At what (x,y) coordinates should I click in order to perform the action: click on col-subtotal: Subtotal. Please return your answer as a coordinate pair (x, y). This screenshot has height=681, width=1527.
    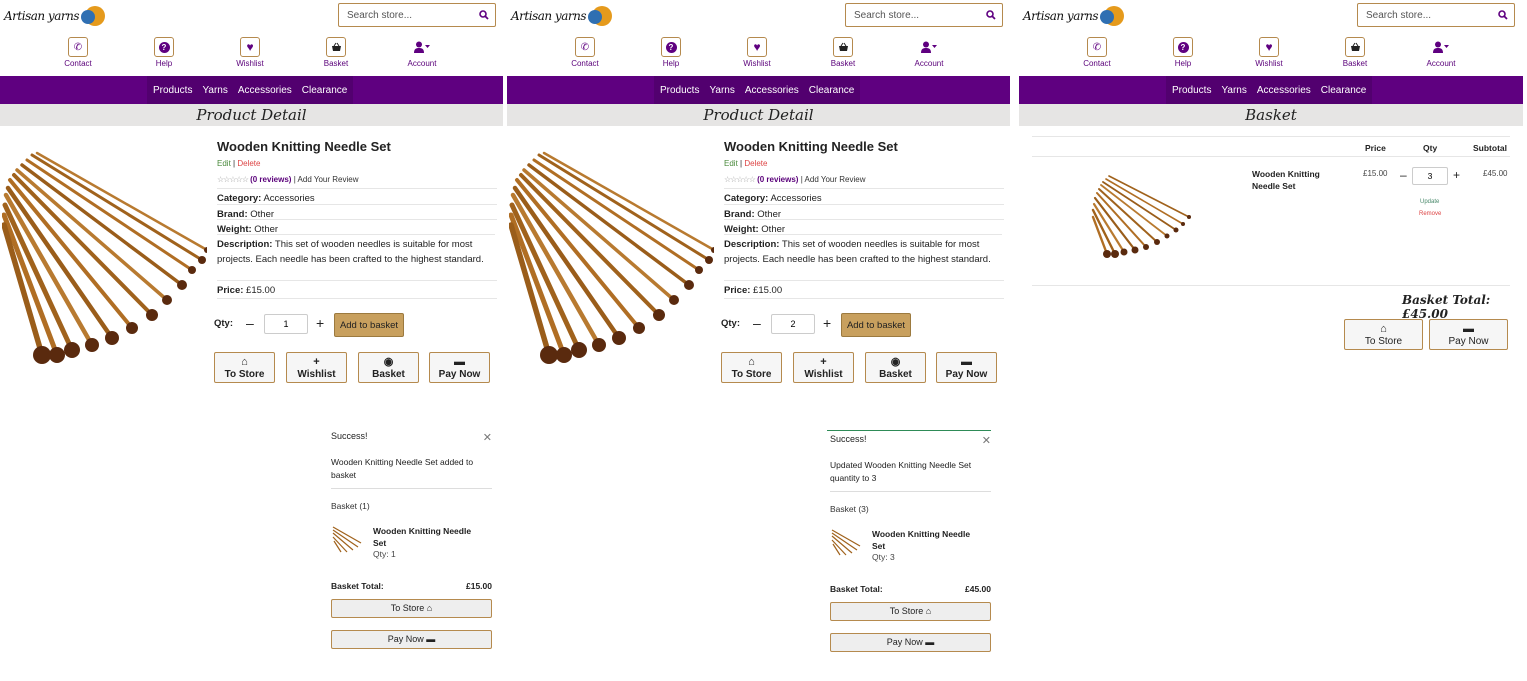
    Looking at the image, I should click on (1490, 148).